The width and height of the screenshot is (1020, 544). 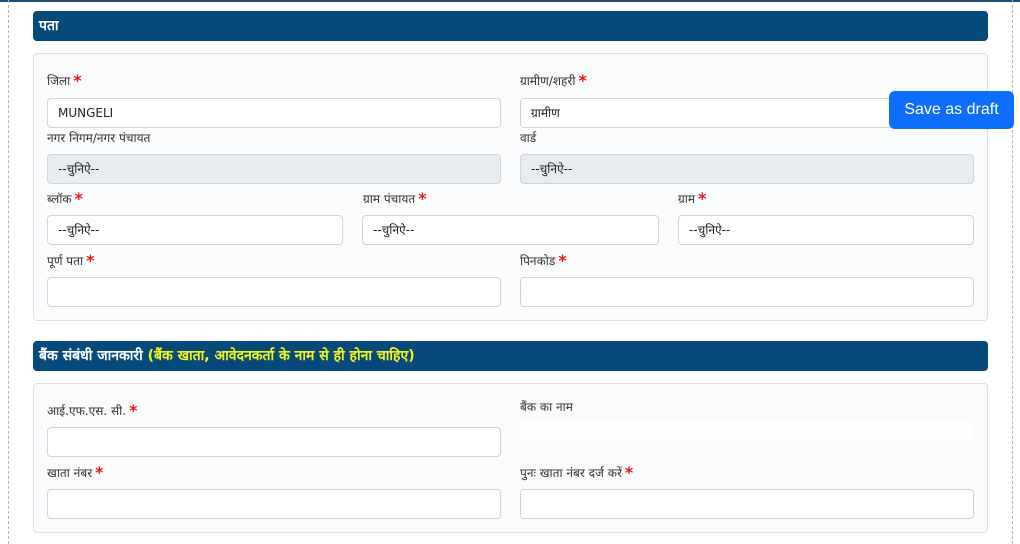 I want to click on account-number-input, so click(x=274, y=504).